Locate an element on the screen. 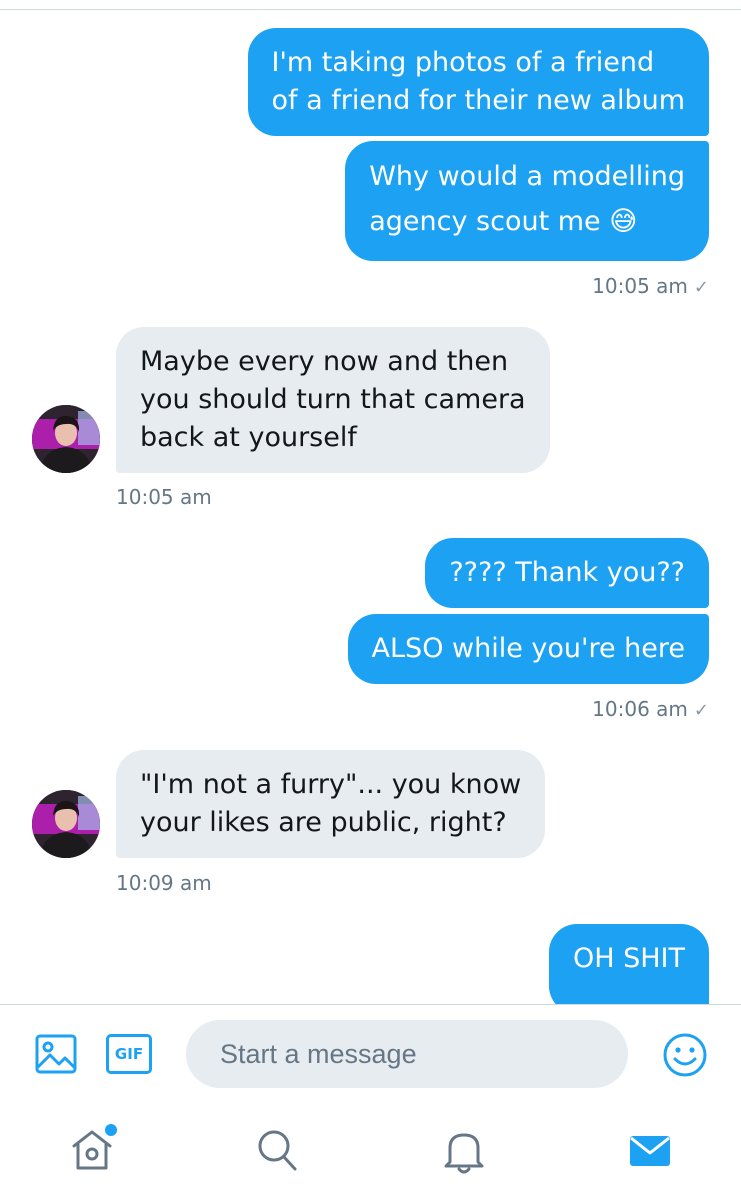 The height and width of the screenshot is (1200, 741). emoji-button is located at coordinates (685, 1055).